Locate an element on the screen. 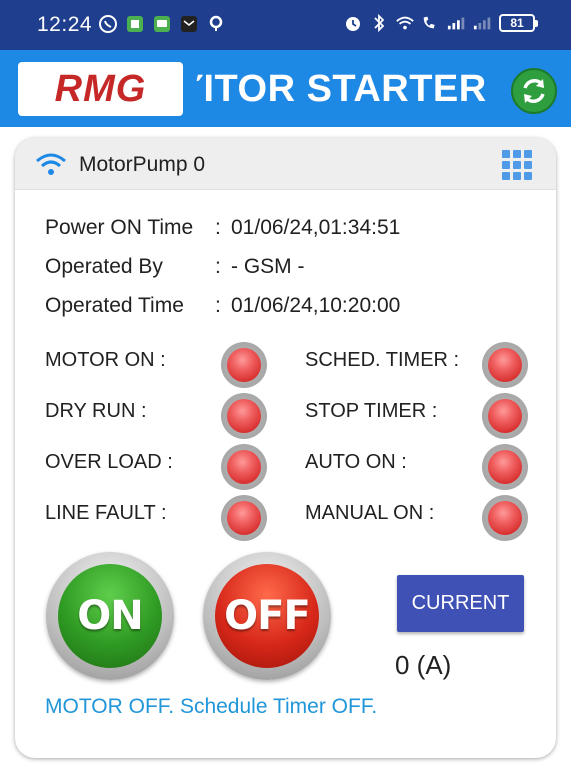  current-button: CURRENT is located at coordinates (460, 603).